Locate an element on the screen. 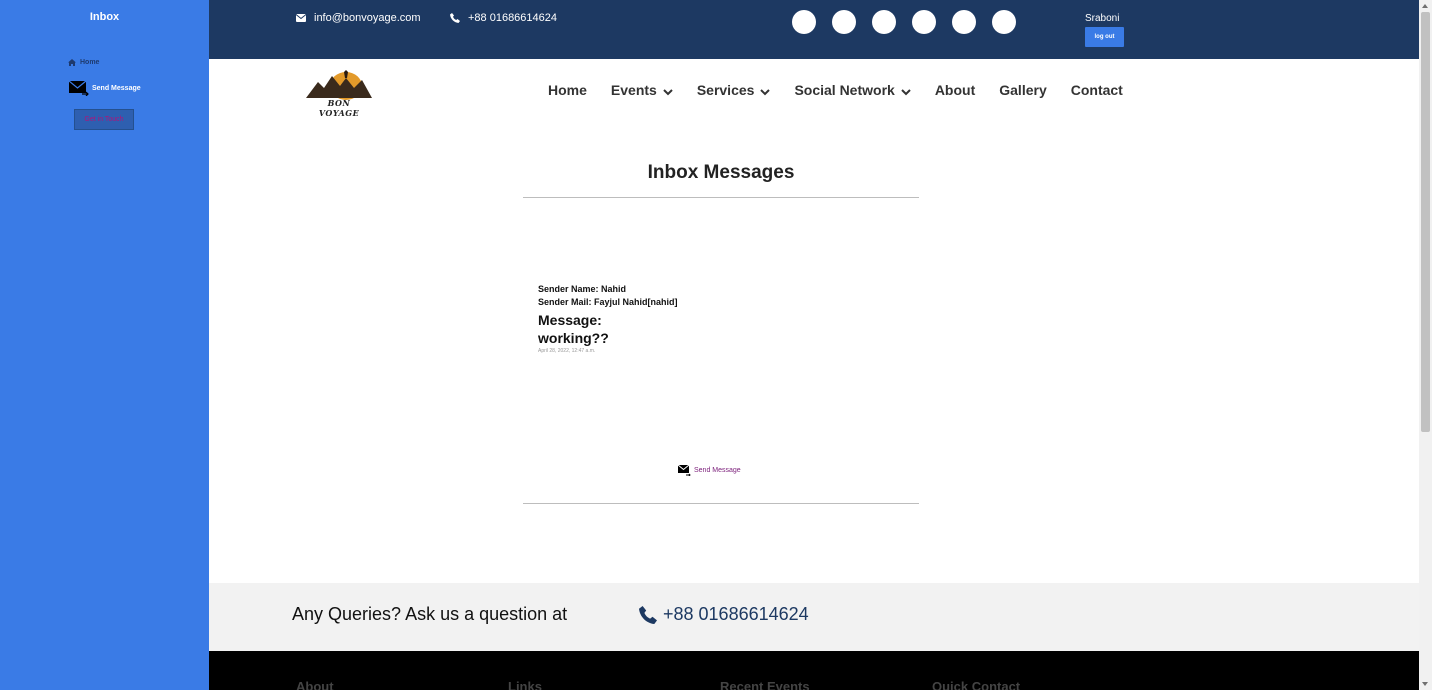 Image resolution: width=1432 pixels, height=690 pixels. nav-item-home: Home is located at coordinates (567, 90).